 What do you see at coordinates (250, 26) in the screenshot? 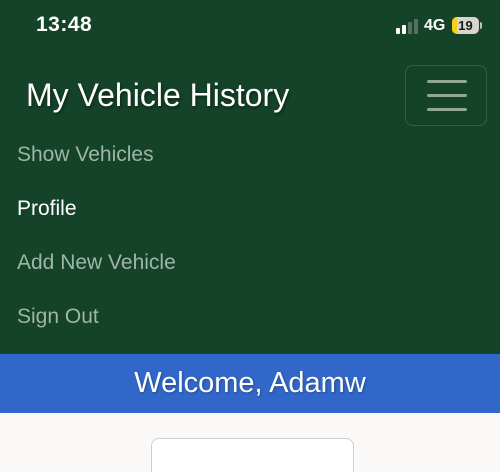
I see `status-bar: 13:48 4G 19` at bounding box center [250, 26].